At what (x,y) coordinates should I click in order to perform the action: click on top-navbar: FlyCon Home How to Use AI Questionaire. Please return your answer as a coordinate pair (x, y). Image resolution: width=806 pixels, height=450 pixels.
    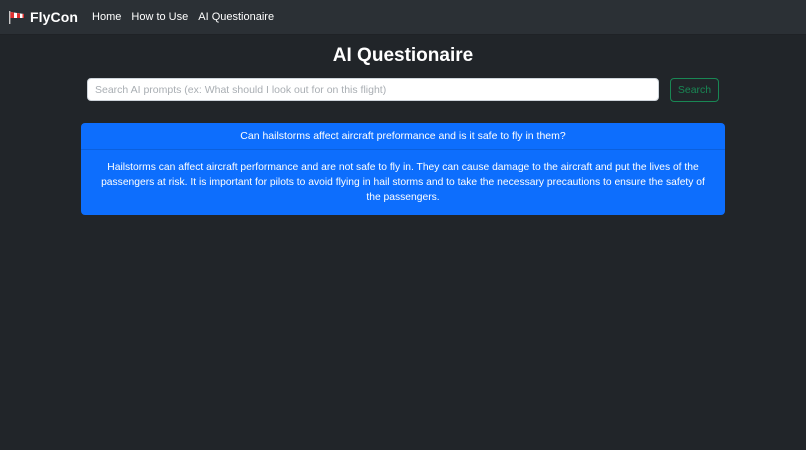
    Looking at the image, I should click on (403, 17).